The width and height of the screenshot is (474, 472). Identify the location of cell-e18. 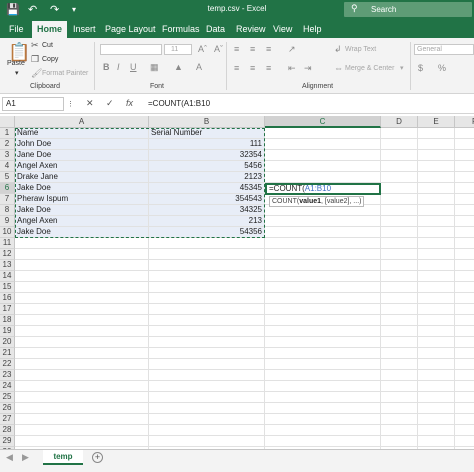
(436, 320).